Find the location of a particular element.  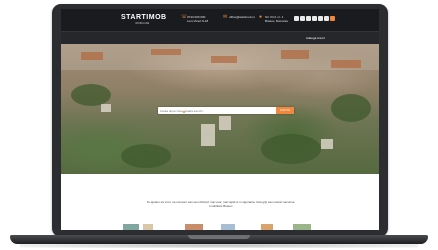

linkedin-icon is located at coordinates (308, 18).